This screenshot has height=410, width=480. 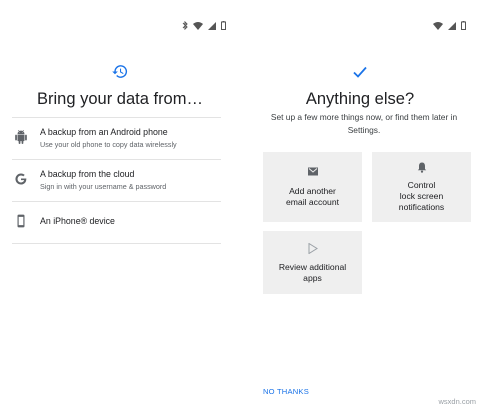 What do you see at coordinates (457, 401) in the screenshot?
I see `watermark: wsxdn.com` at bounding box center [457, 401].